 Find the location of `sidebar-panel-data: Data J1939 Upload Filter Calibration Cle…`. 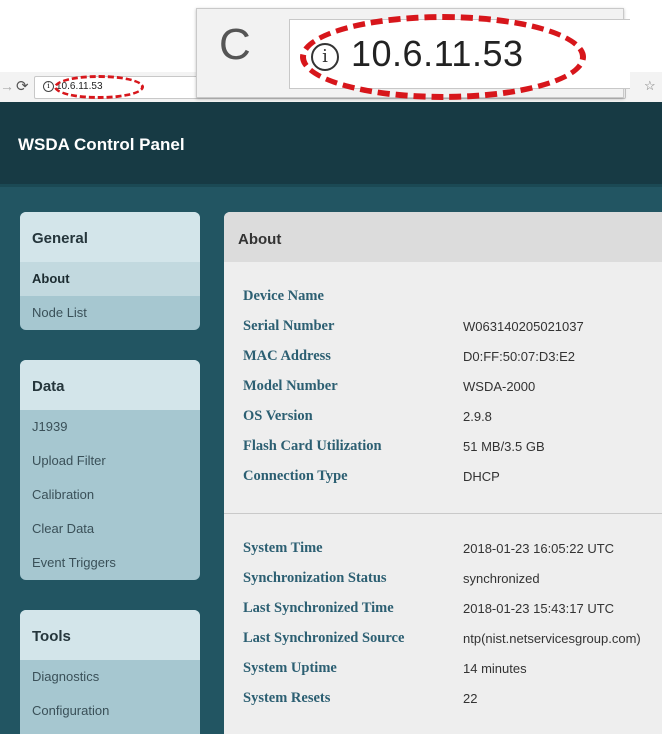

sidebar-panel-data: Data J1939 Upload Filter Calibration Cle… is located at coordinates (110, 470).